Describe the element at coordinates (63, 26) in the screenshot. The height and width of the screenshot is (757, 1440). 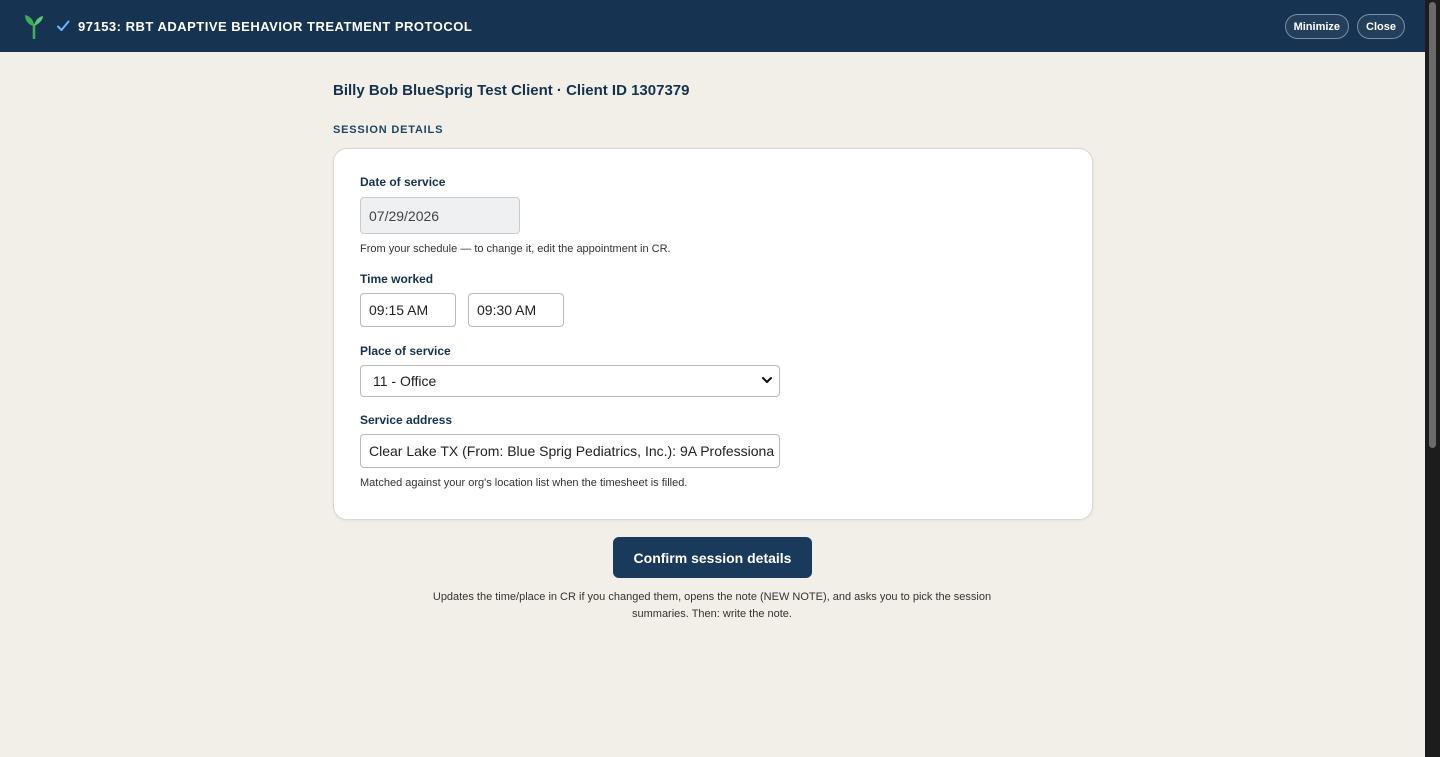
I see `checkmark-icon` at that location.